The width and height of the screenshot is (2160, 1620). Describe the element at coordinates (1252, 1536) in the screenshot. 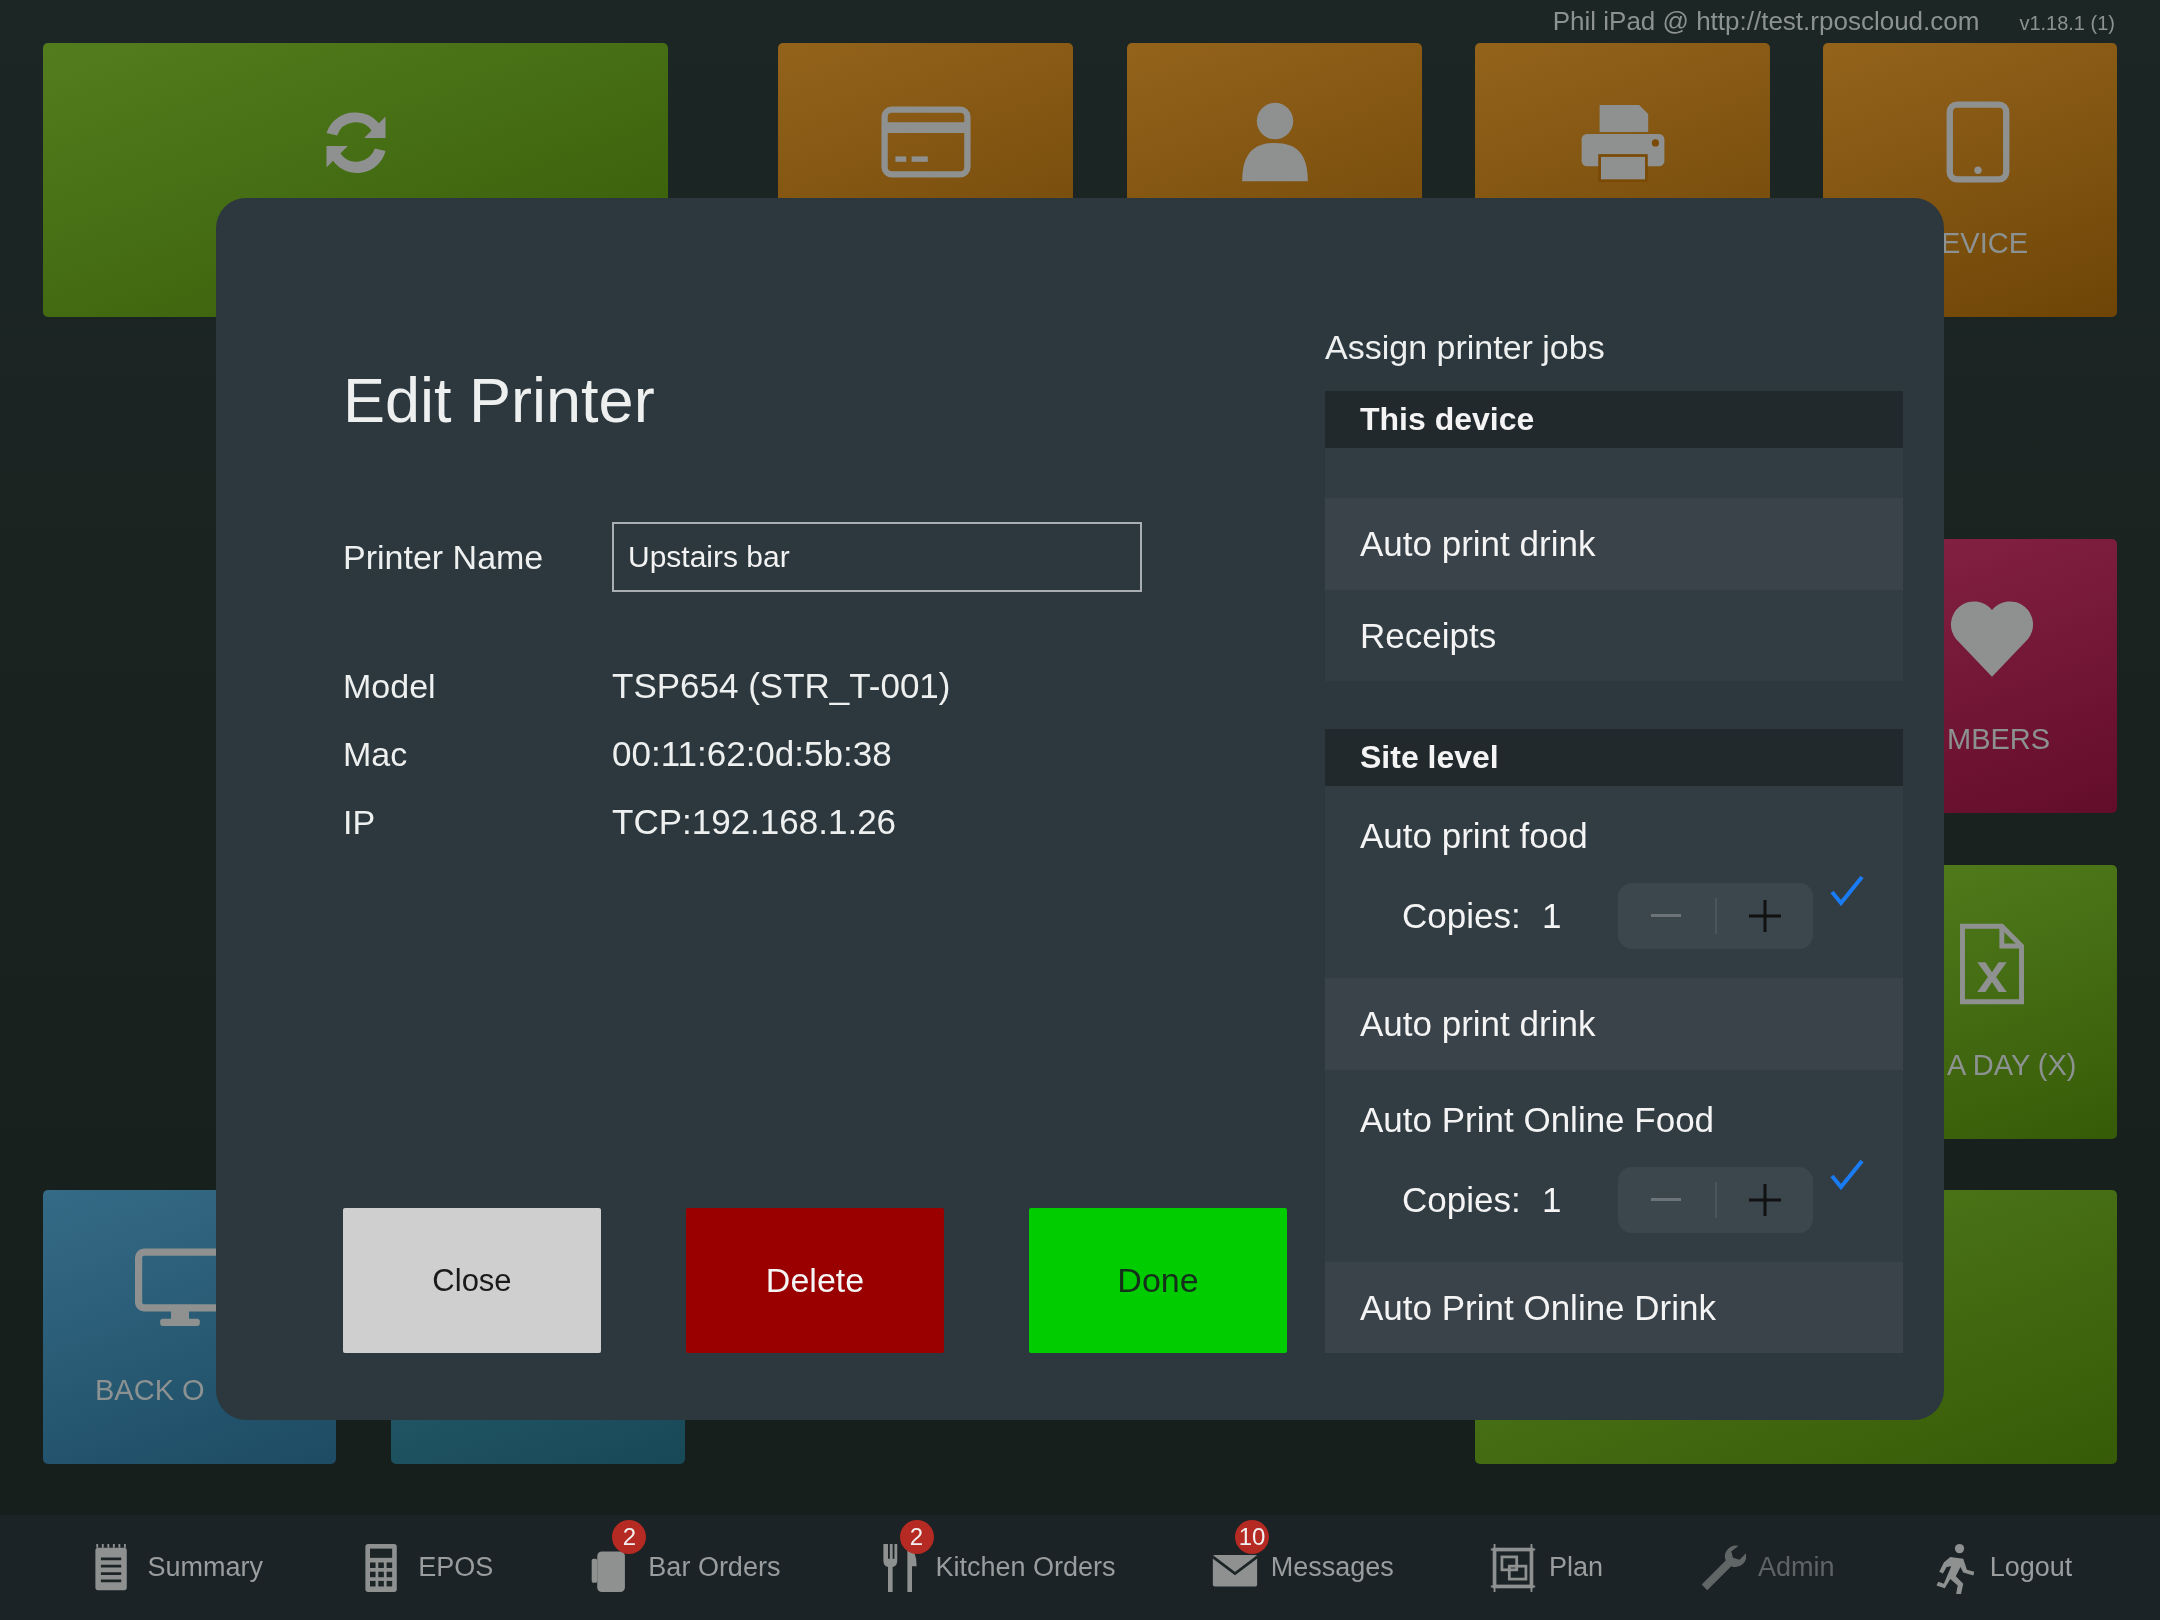

I see `count-badge: 10` at that location.